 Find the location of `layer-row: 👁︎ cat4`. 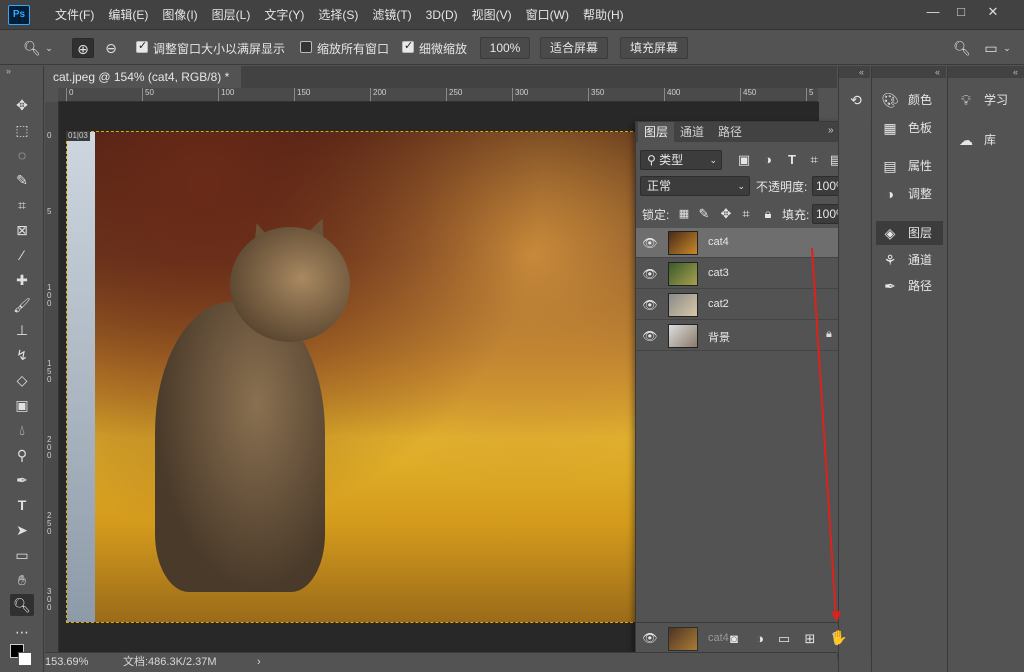

layer-row: 👁︎ cat4 is located at coordinates (745, 243).